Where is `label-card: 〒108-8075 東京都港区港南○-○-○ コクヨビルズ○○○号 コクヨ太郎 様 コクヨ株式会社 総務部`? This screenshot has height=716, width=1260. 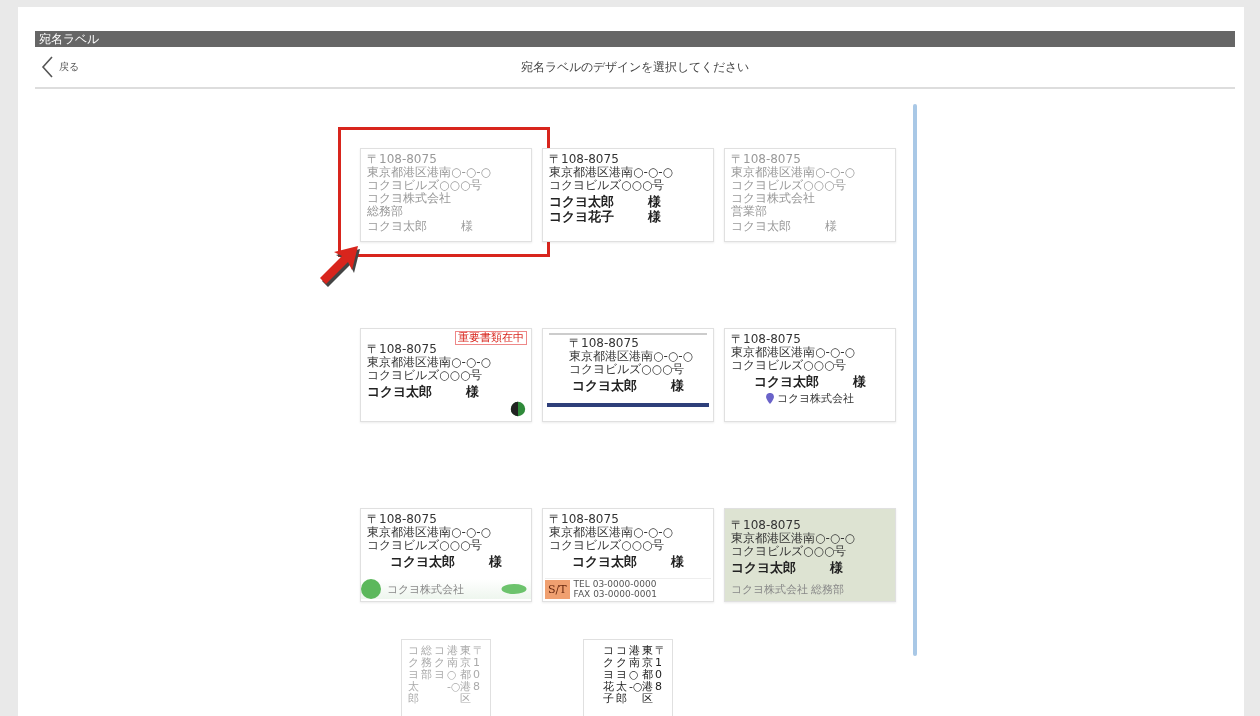
label-card: 〒108-8075 東京都港区港南○-○-○ コクヨビルズ○○○号 コクヨ太郎 様 コクヨ株式会社 総務部 is located at coordinates (810, 555).